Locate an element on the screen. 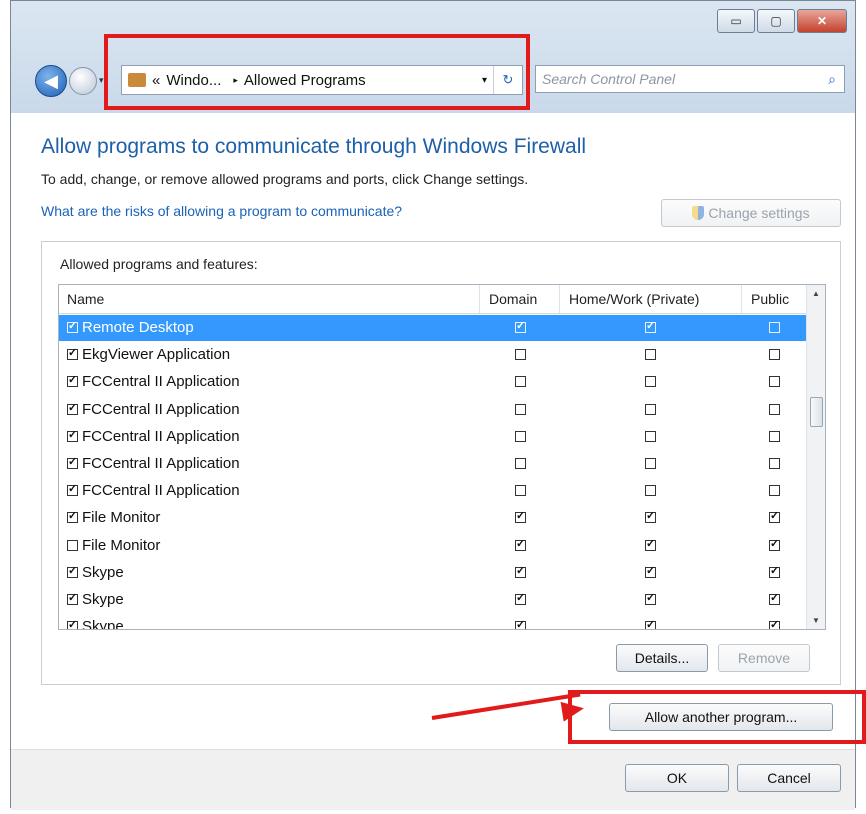 The image size is (866, 814). scroll-down-icon: ▼ is located at coordinates (816, 620).